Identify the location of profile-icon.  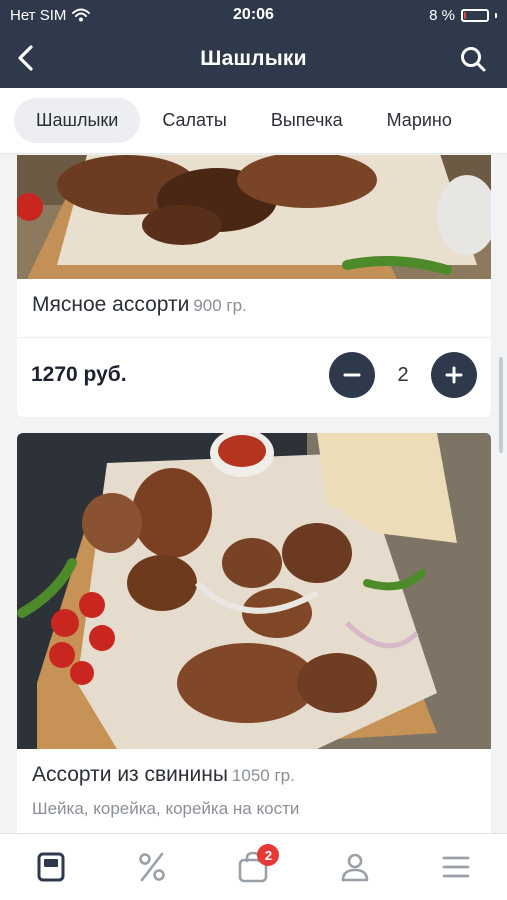
(355, 867).